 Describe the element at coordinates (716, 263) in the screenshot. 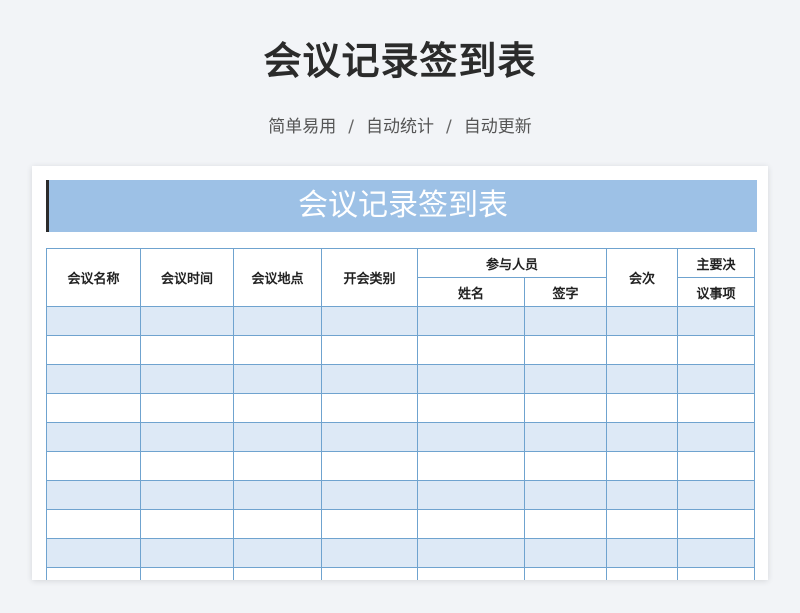

I see `header-decision-line1: 主要决` at that location.